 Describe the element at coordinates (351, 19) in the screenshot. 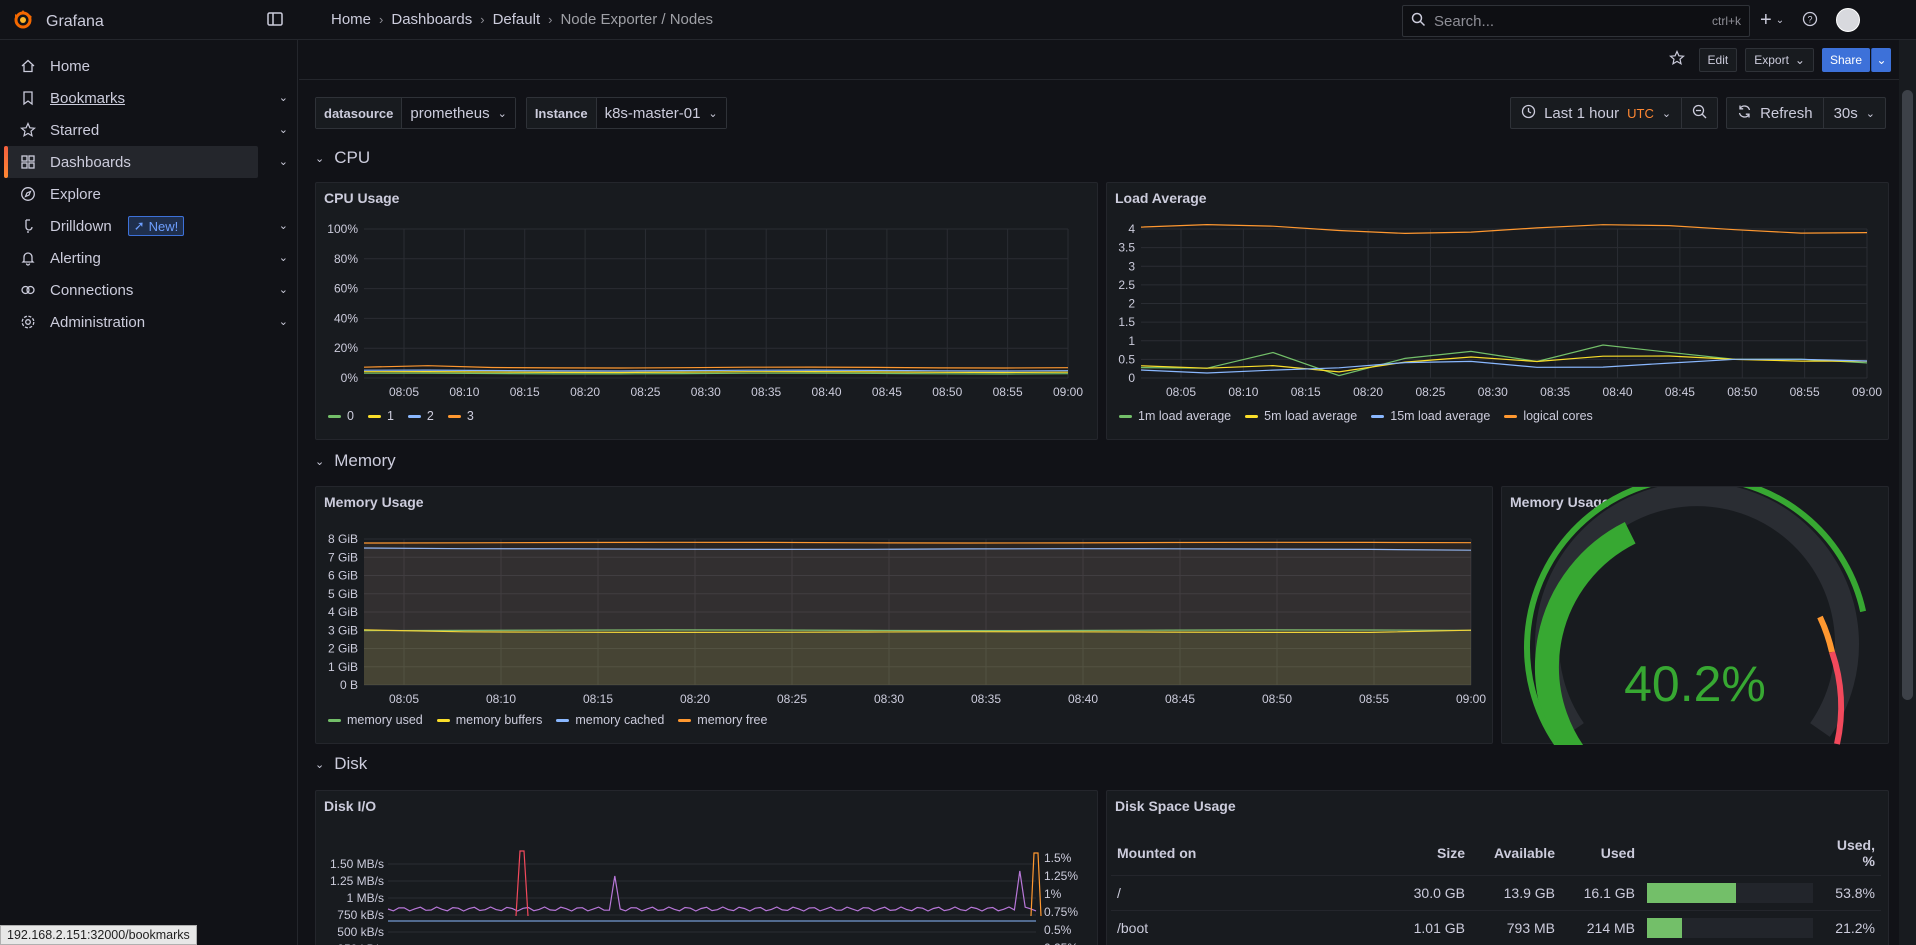

I see `breadcrumb-home: Home` at that location.